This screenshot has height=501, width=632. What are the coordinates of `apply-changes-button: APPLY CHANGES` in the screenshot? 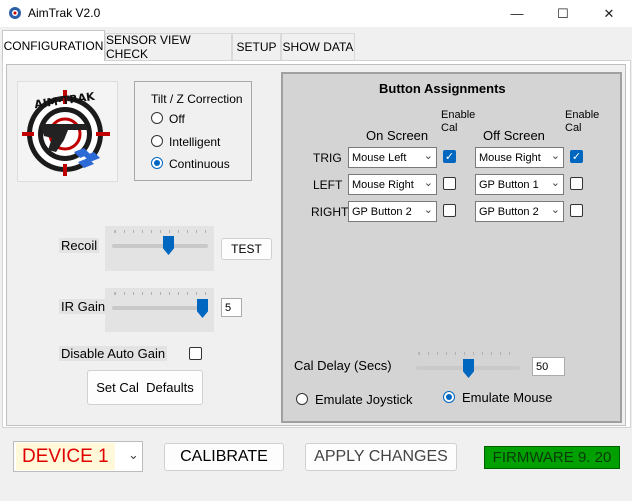 It's located at (381, 457).